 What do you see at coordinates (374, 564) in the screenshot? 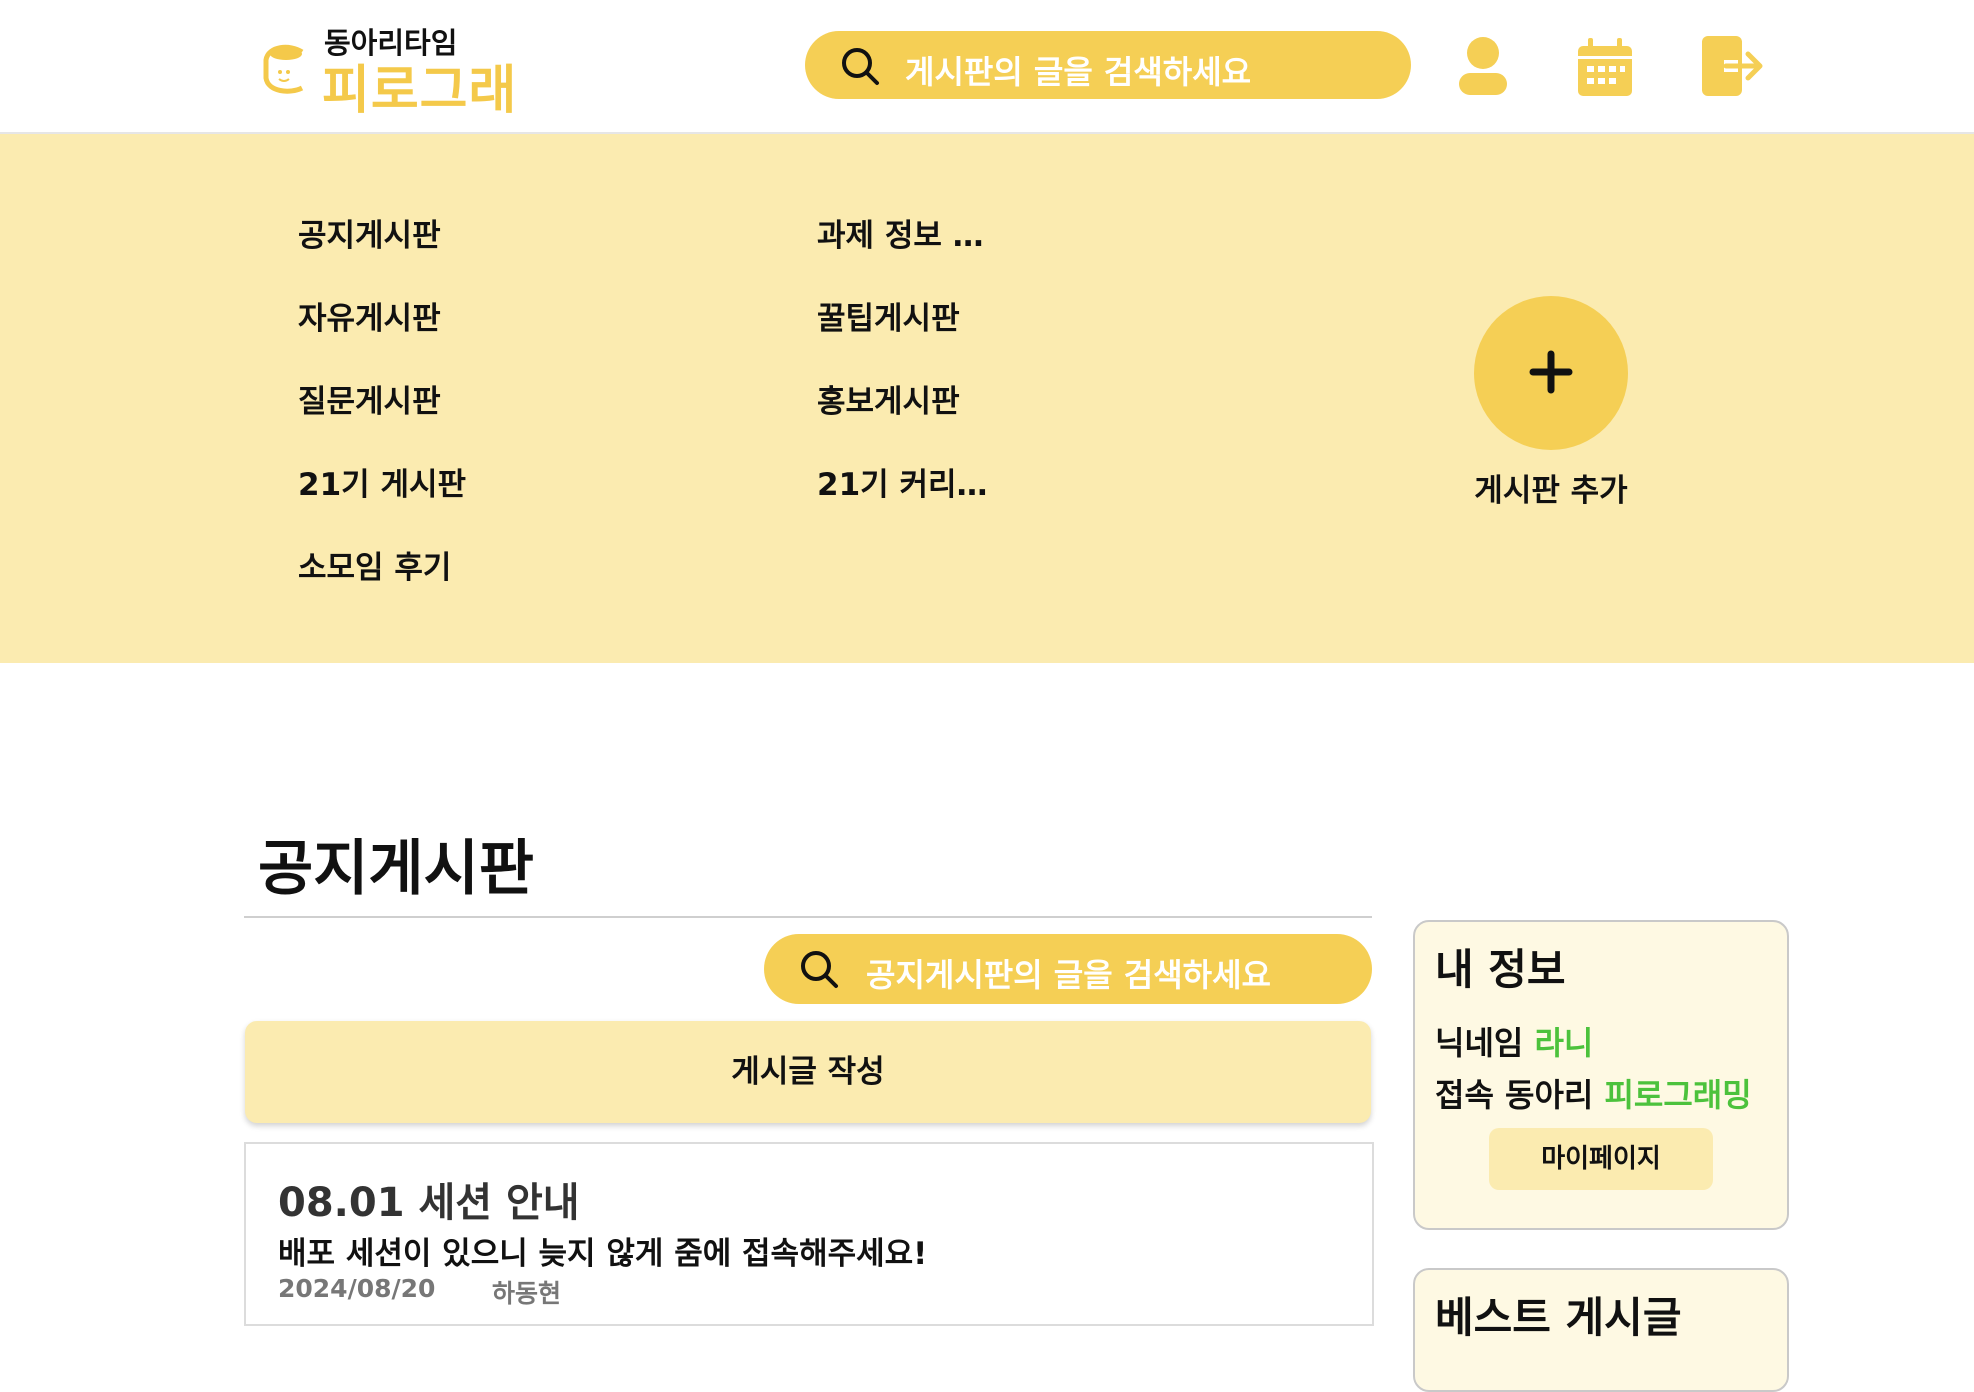
I see `menu-item-group-review: 소모임 후기` at bounding box center [374, 564].